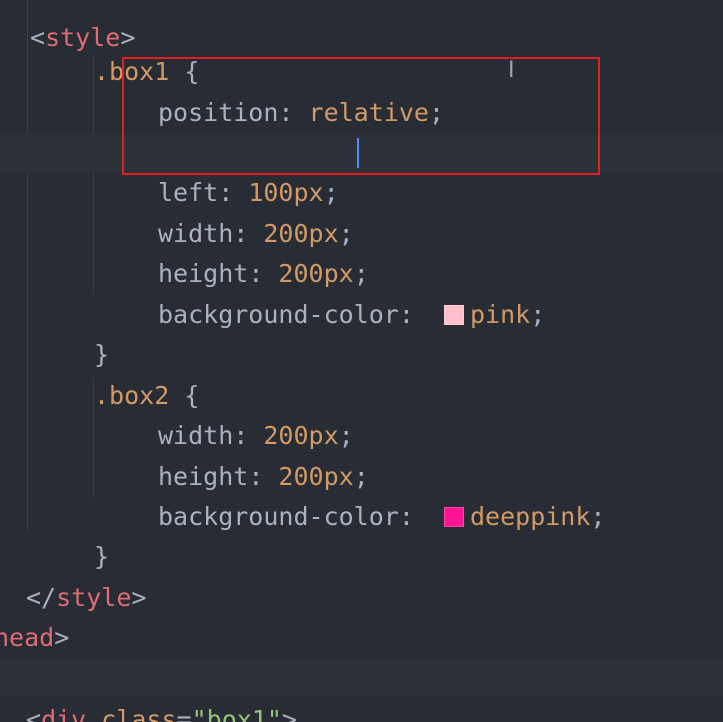 The image size is (723, 722). I want to click on ibeam-cursor-icon: I, so click(511, 70).